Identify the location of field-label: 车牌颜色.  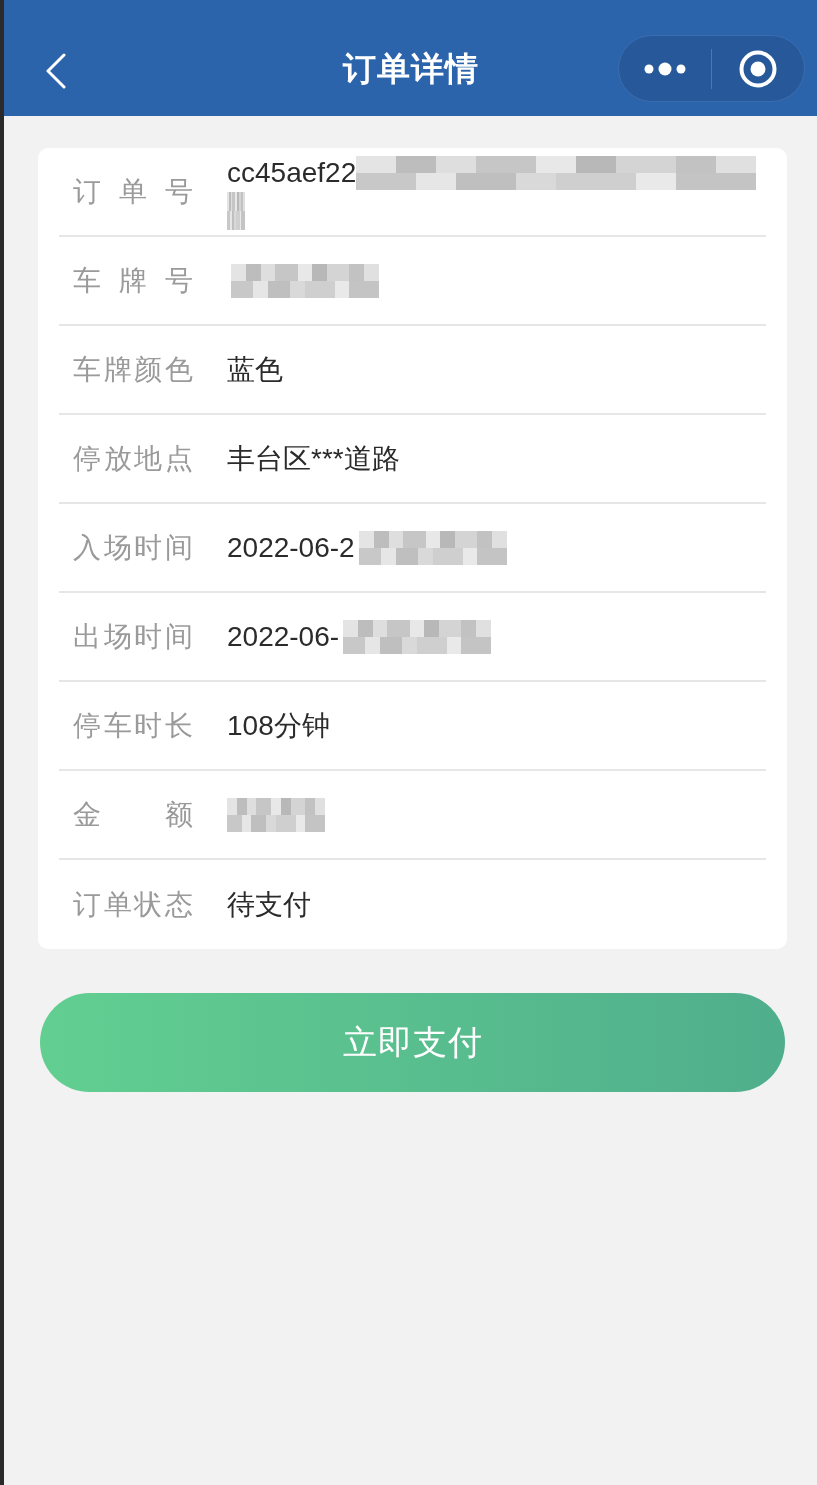
(133, 369).